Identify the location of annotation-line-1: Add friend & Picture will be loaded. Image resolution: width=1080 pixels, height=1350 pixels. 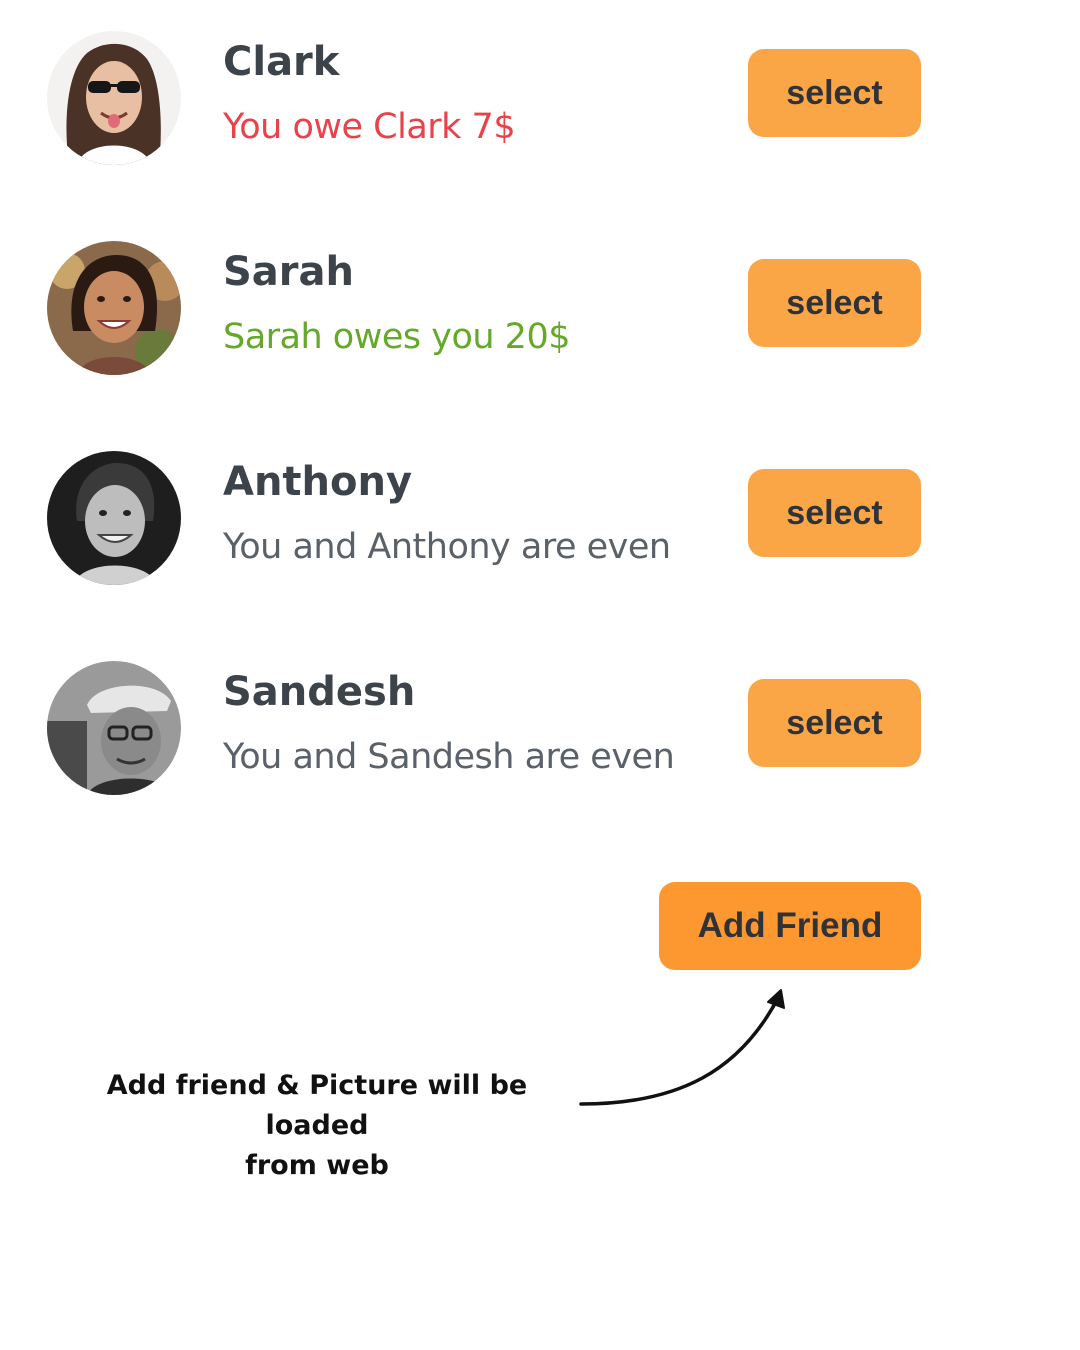
(317, 1105).